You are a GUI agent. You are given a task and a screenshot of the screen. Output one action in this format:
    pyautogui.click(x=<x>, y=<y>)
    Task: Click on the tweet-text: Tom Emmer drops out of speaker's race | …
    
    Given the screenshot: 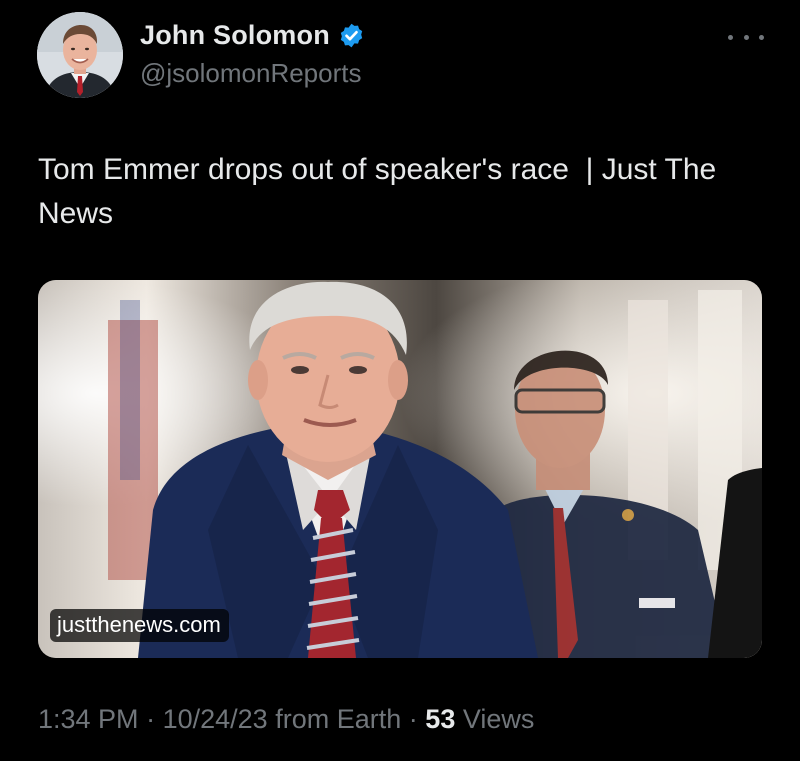 What is the action you would take?
    pyautogui.click(x=381, y=191)
    